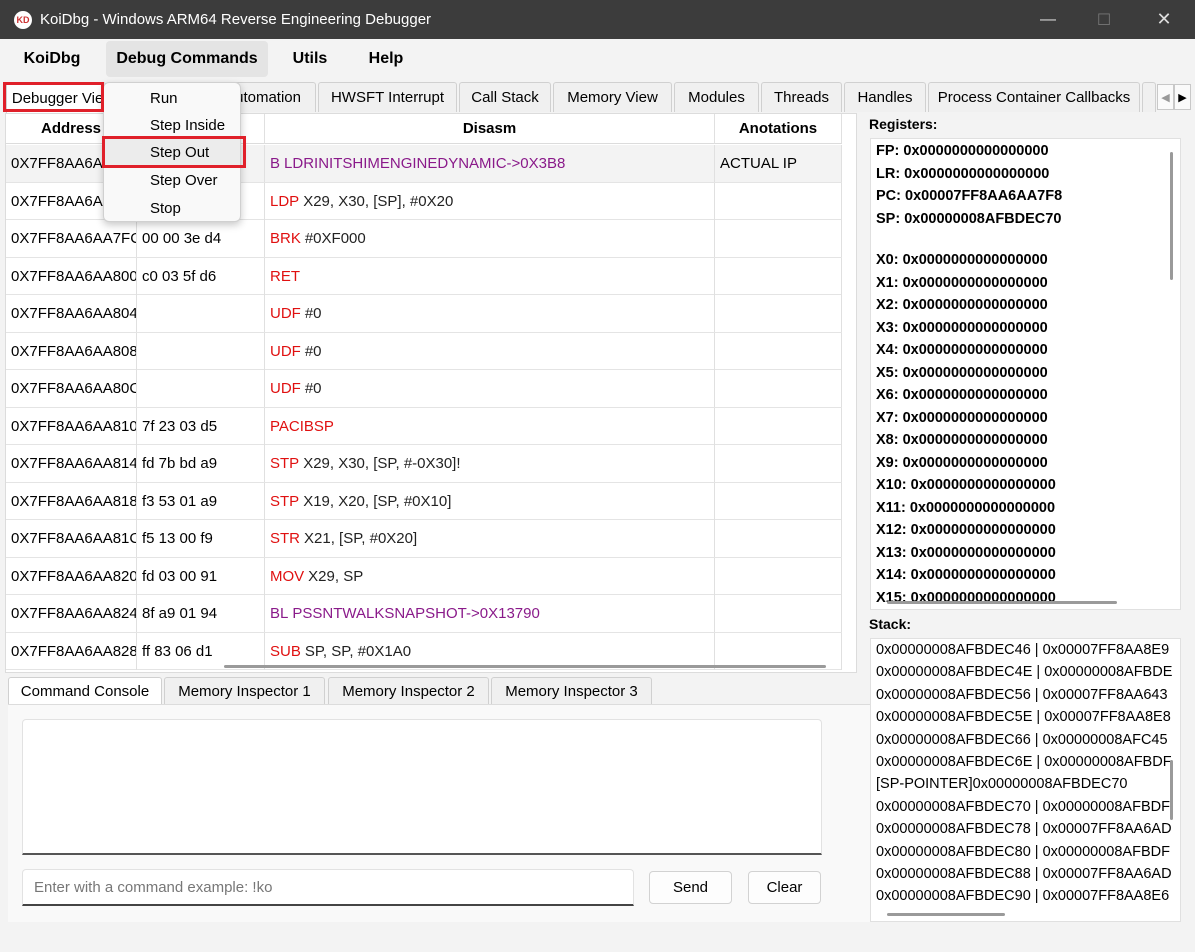  What do you see at coordinates (285, 463) in the screenshot?
I see `row-mnemonic: STP` at bounding box center [285, 463].